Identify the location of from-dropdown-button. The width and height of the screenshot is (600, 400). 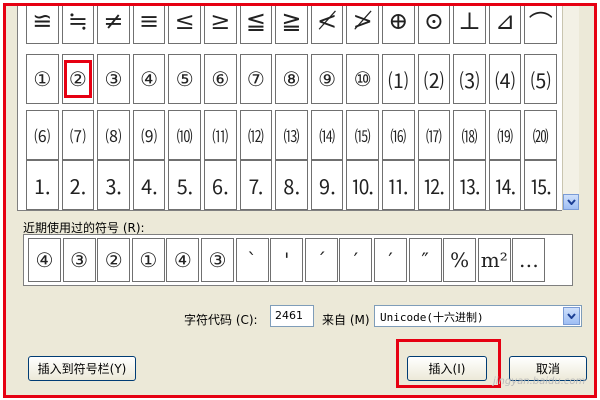
(571, 316).